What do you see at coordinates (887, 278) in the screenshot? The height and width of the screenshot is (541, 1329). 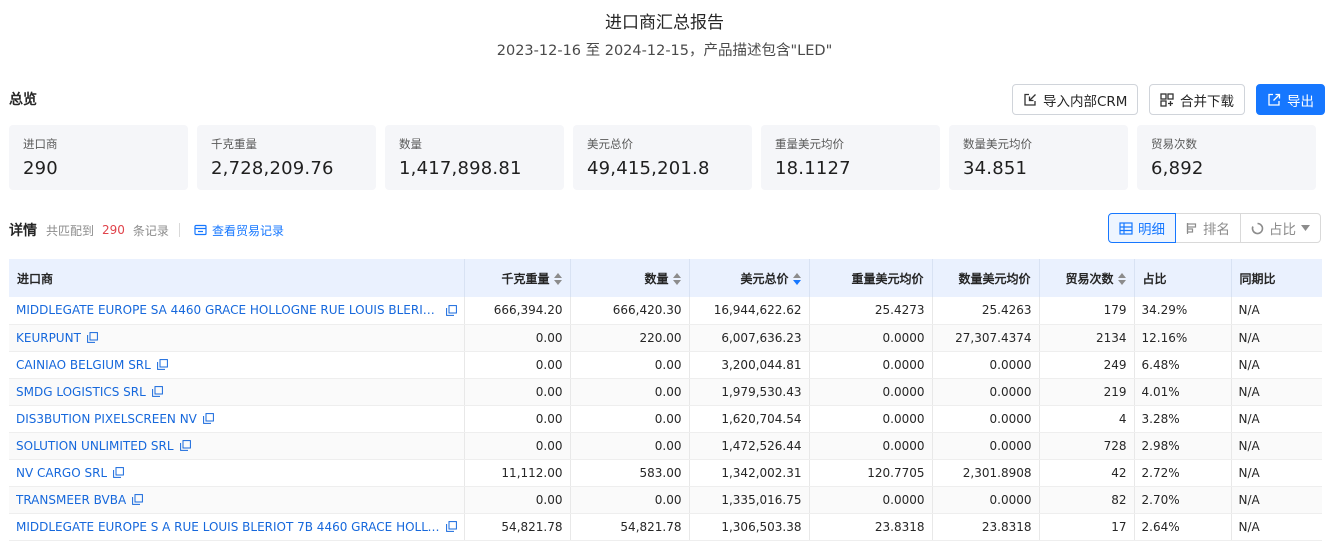 I see `col-weight-avg-label: 重量美元均价` at bounding box center [887, 278].